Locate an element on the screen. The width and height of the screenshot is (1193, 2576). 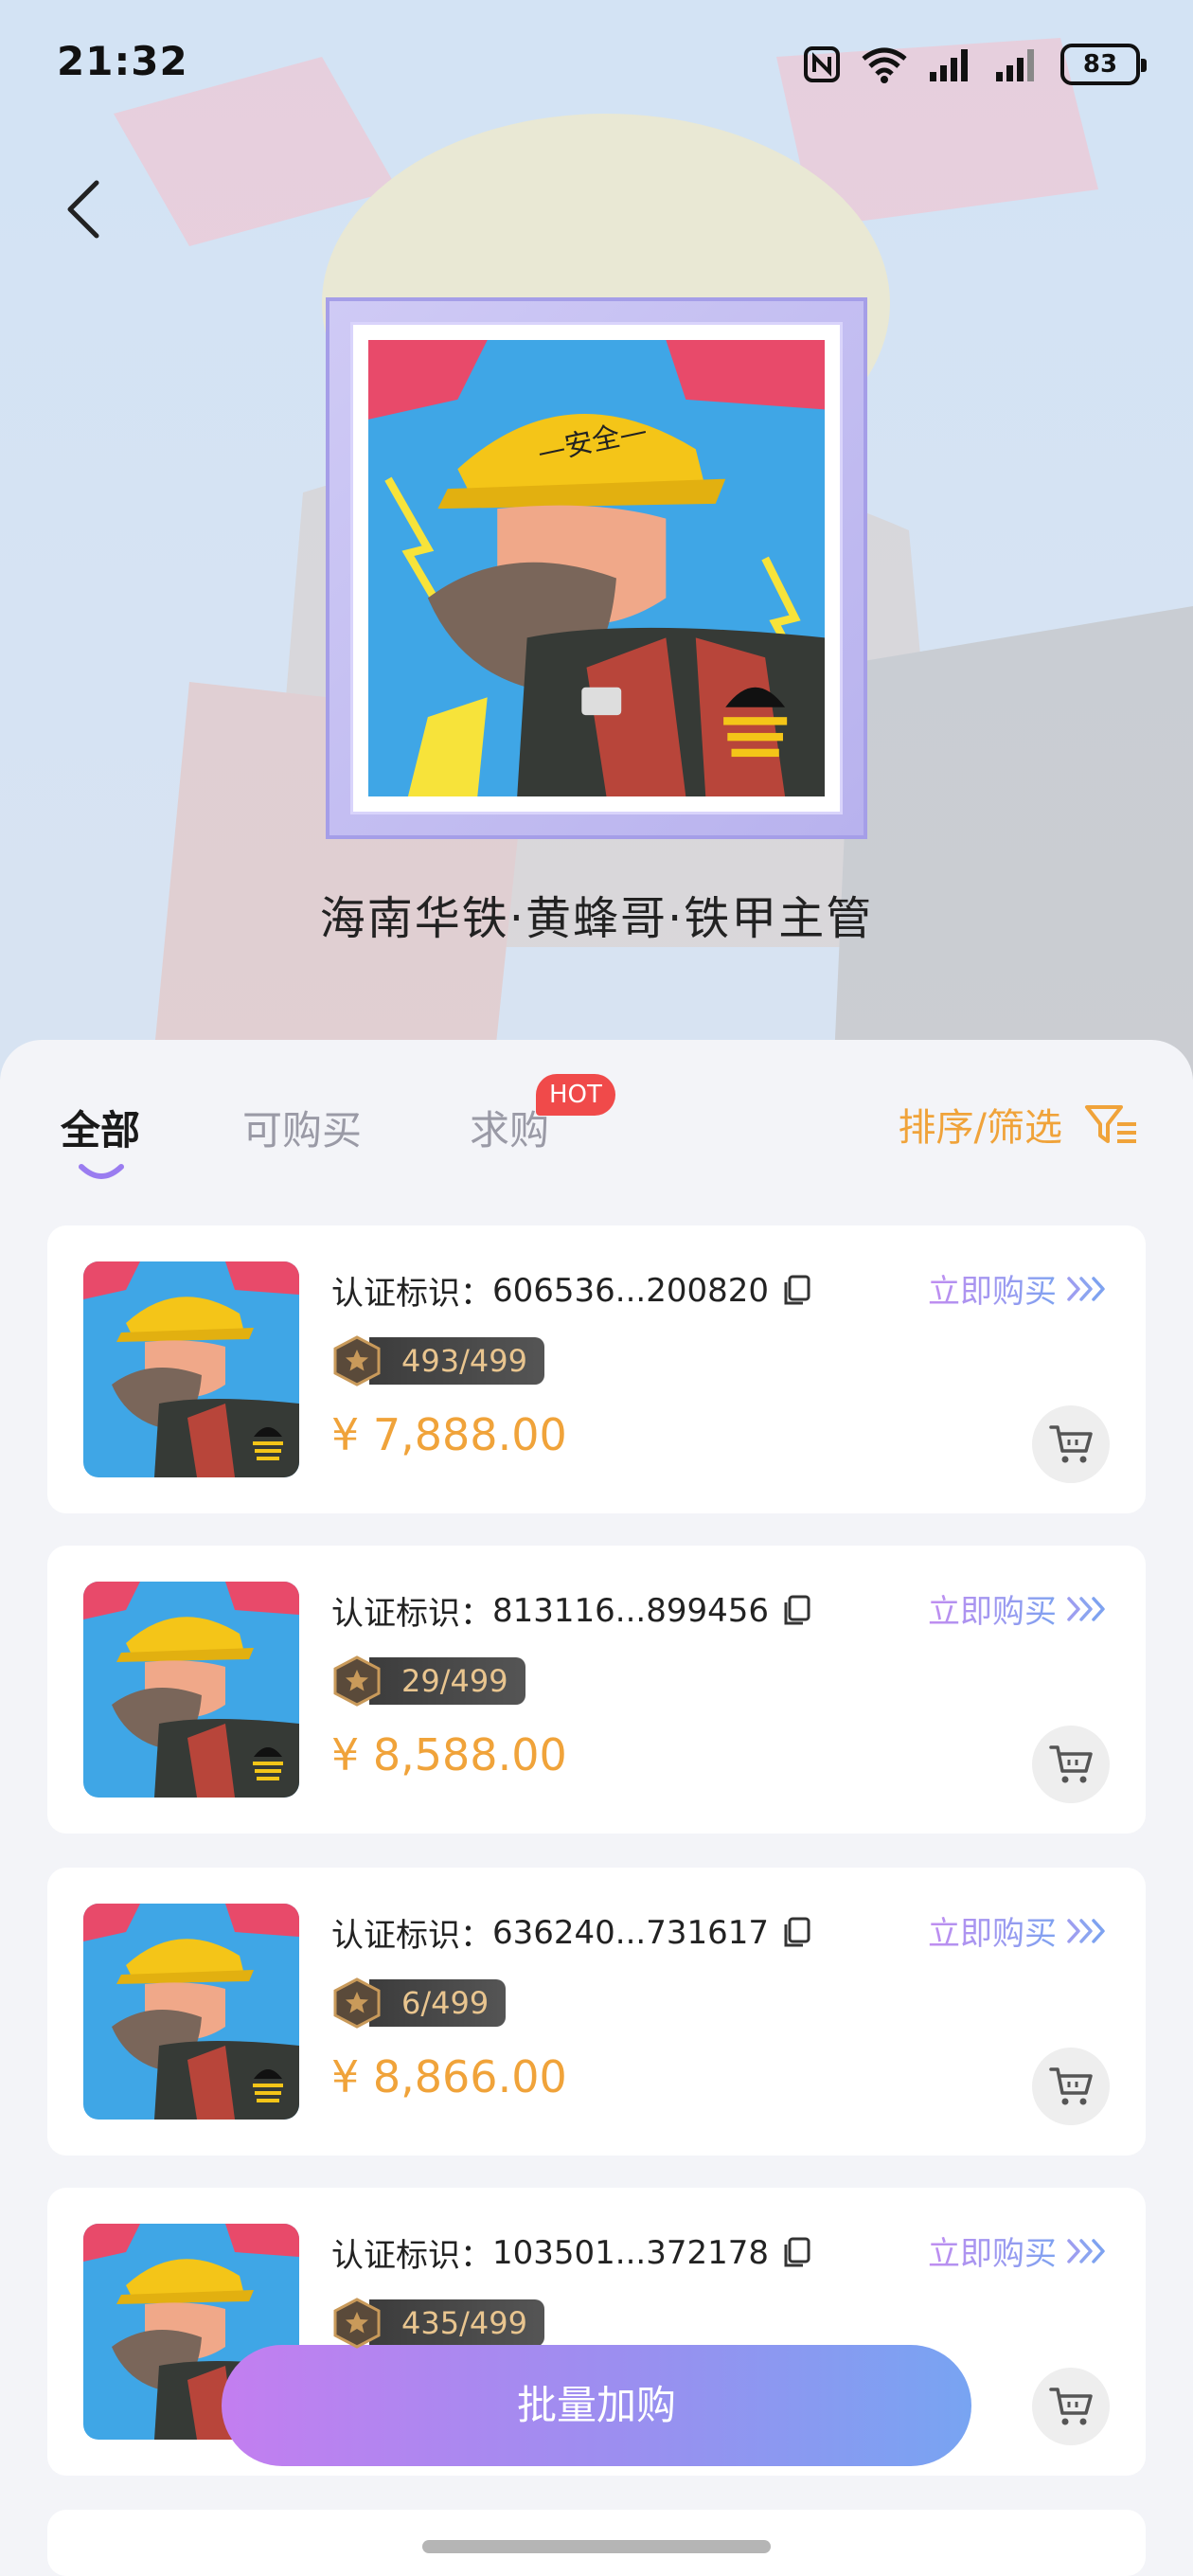
tab-all: 全部 is located at coordinates (100, 1127).